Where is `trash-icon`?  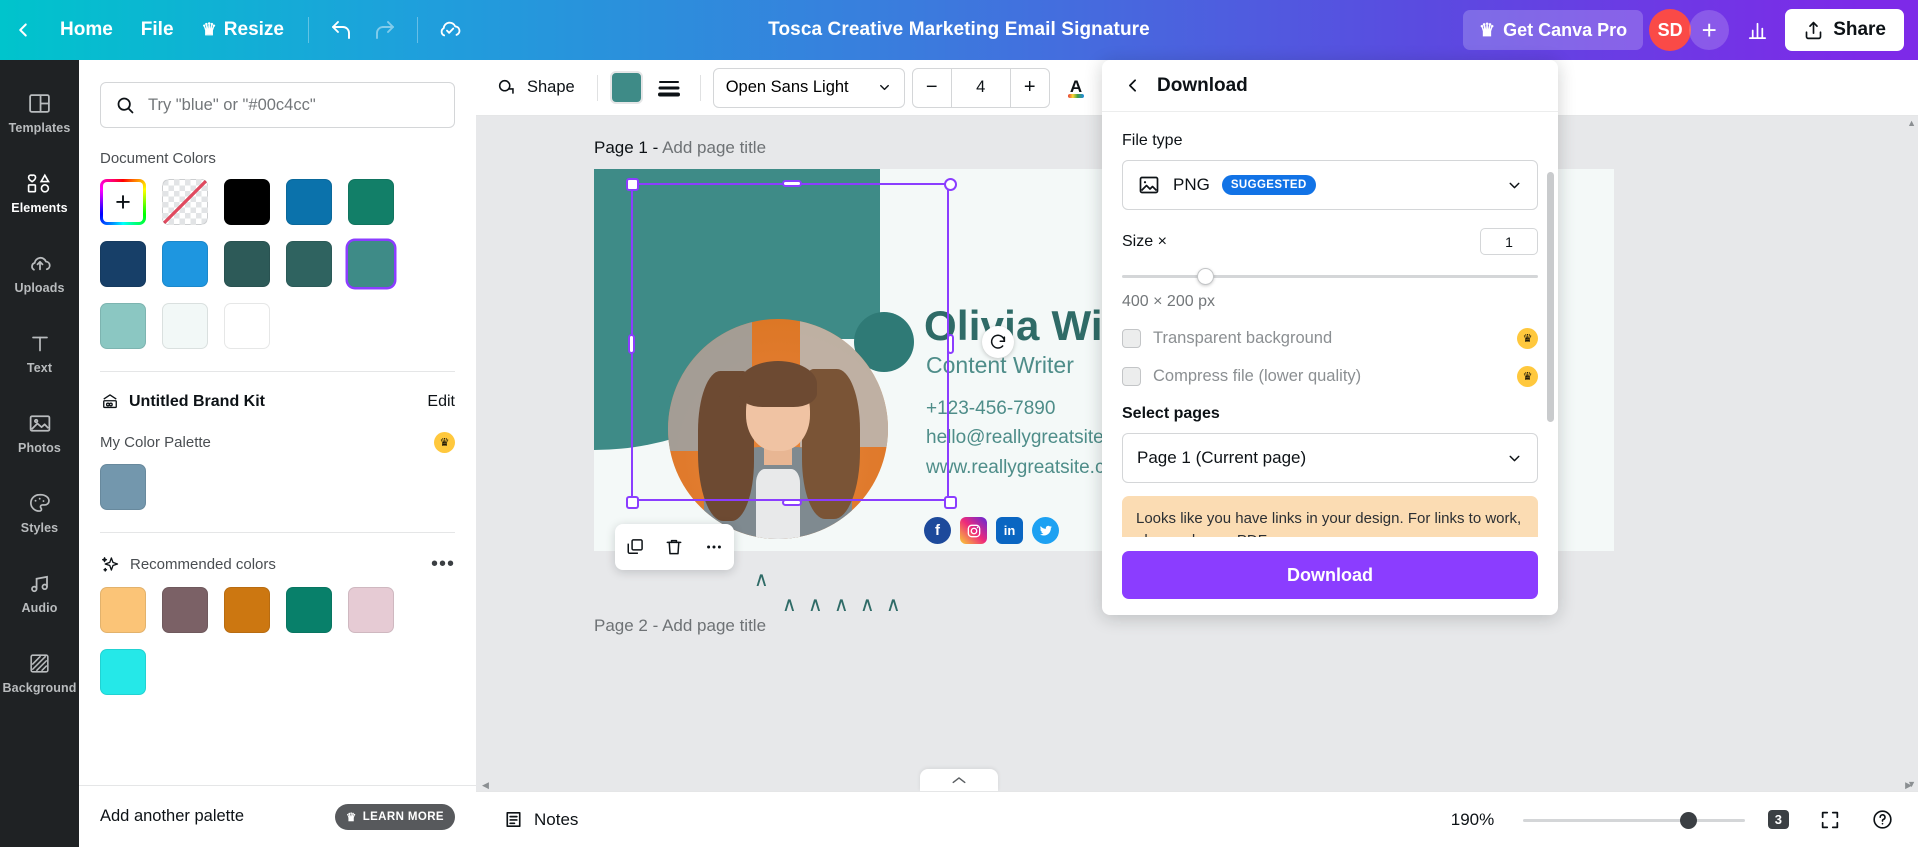
trash-icon is located at coordinates (674, 547).